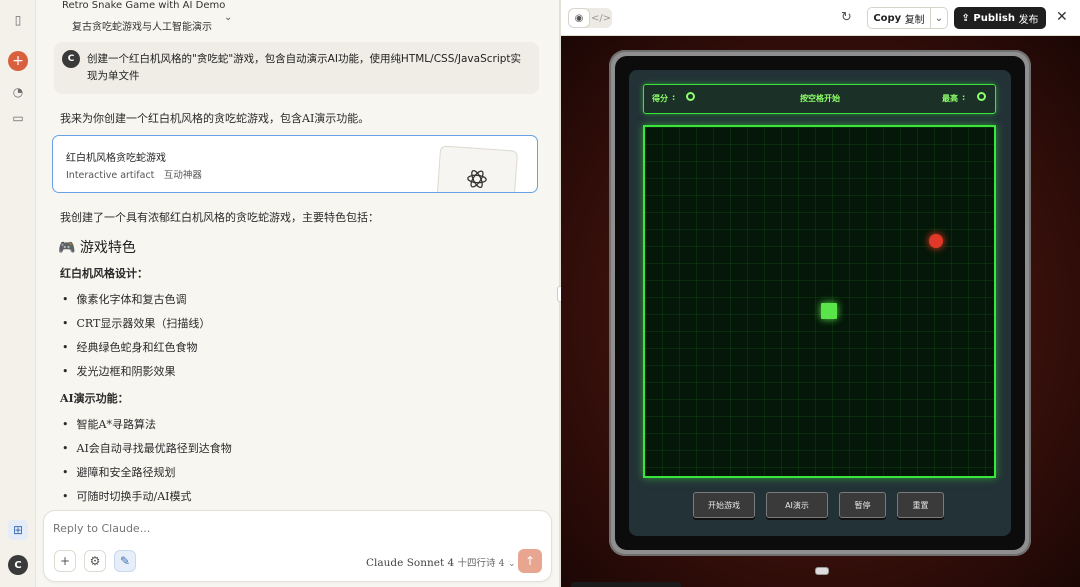 The image size is (1080, 587). What do you see at coordinates (116, 158) in the screenshot?
I see `artifact-title: 红白机风格贪吃蛇游戏` at bounding box center [116, 158].